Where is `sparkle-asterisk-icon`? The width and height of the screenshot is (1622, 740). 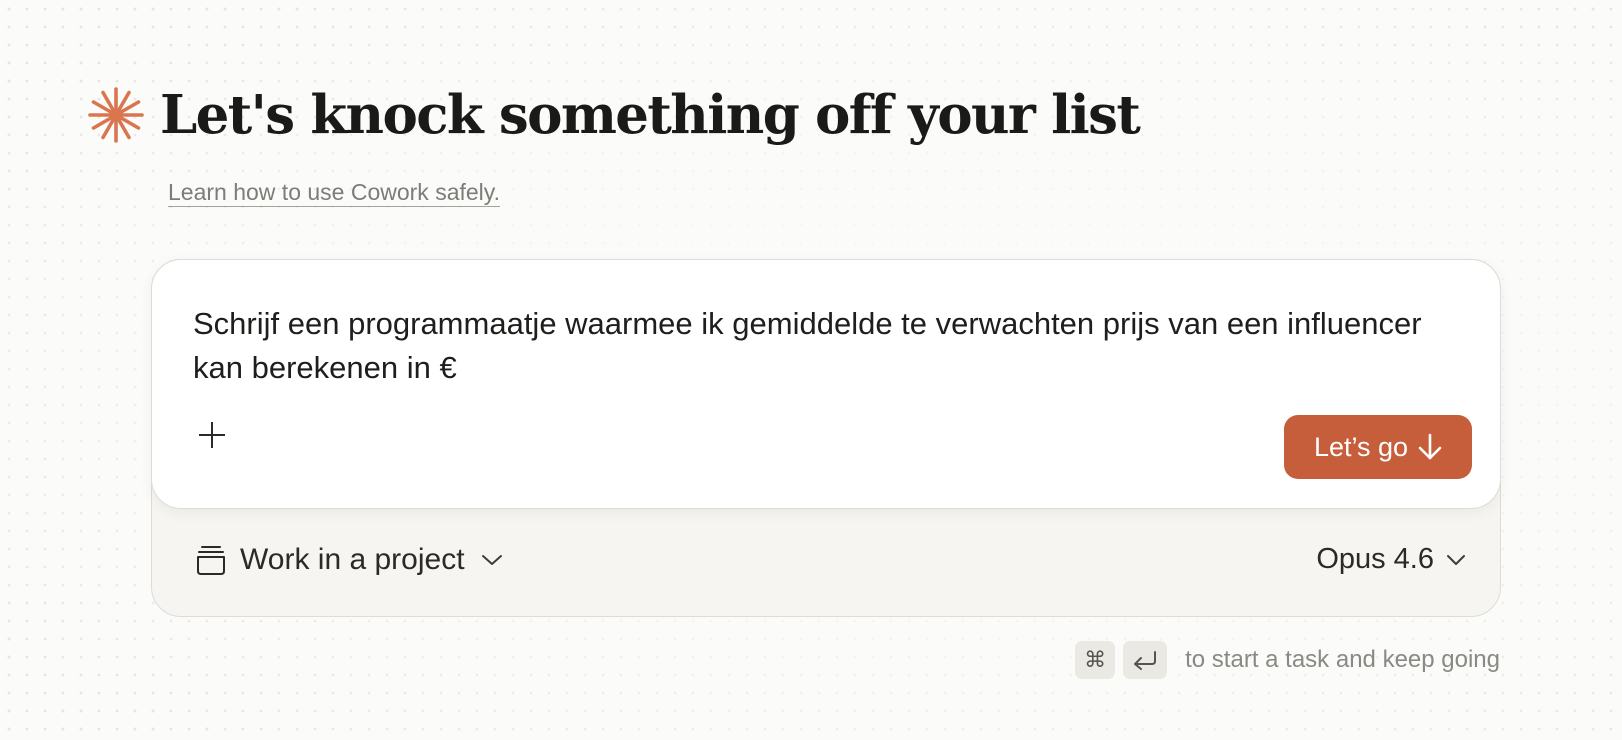
sparkle-asterisk-icon is located at coordinates (116, 115).